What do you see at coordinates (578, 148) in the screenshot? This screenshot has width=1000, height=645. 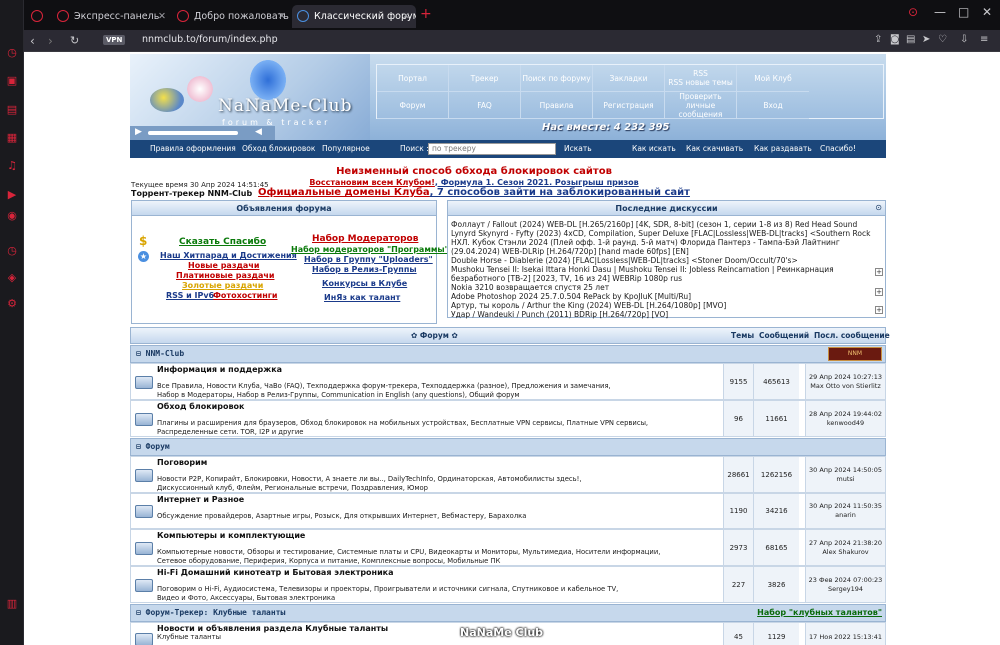 I see `search-button: Искать` at bounding box center [578, 148].